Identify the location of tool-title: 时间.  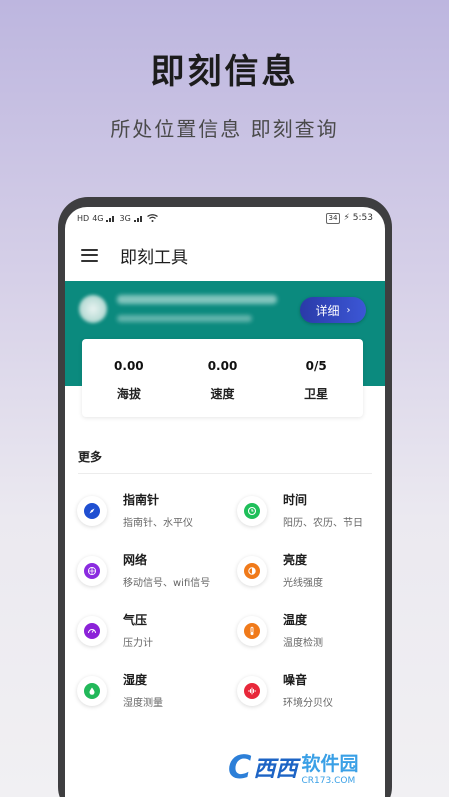
(295, 500).